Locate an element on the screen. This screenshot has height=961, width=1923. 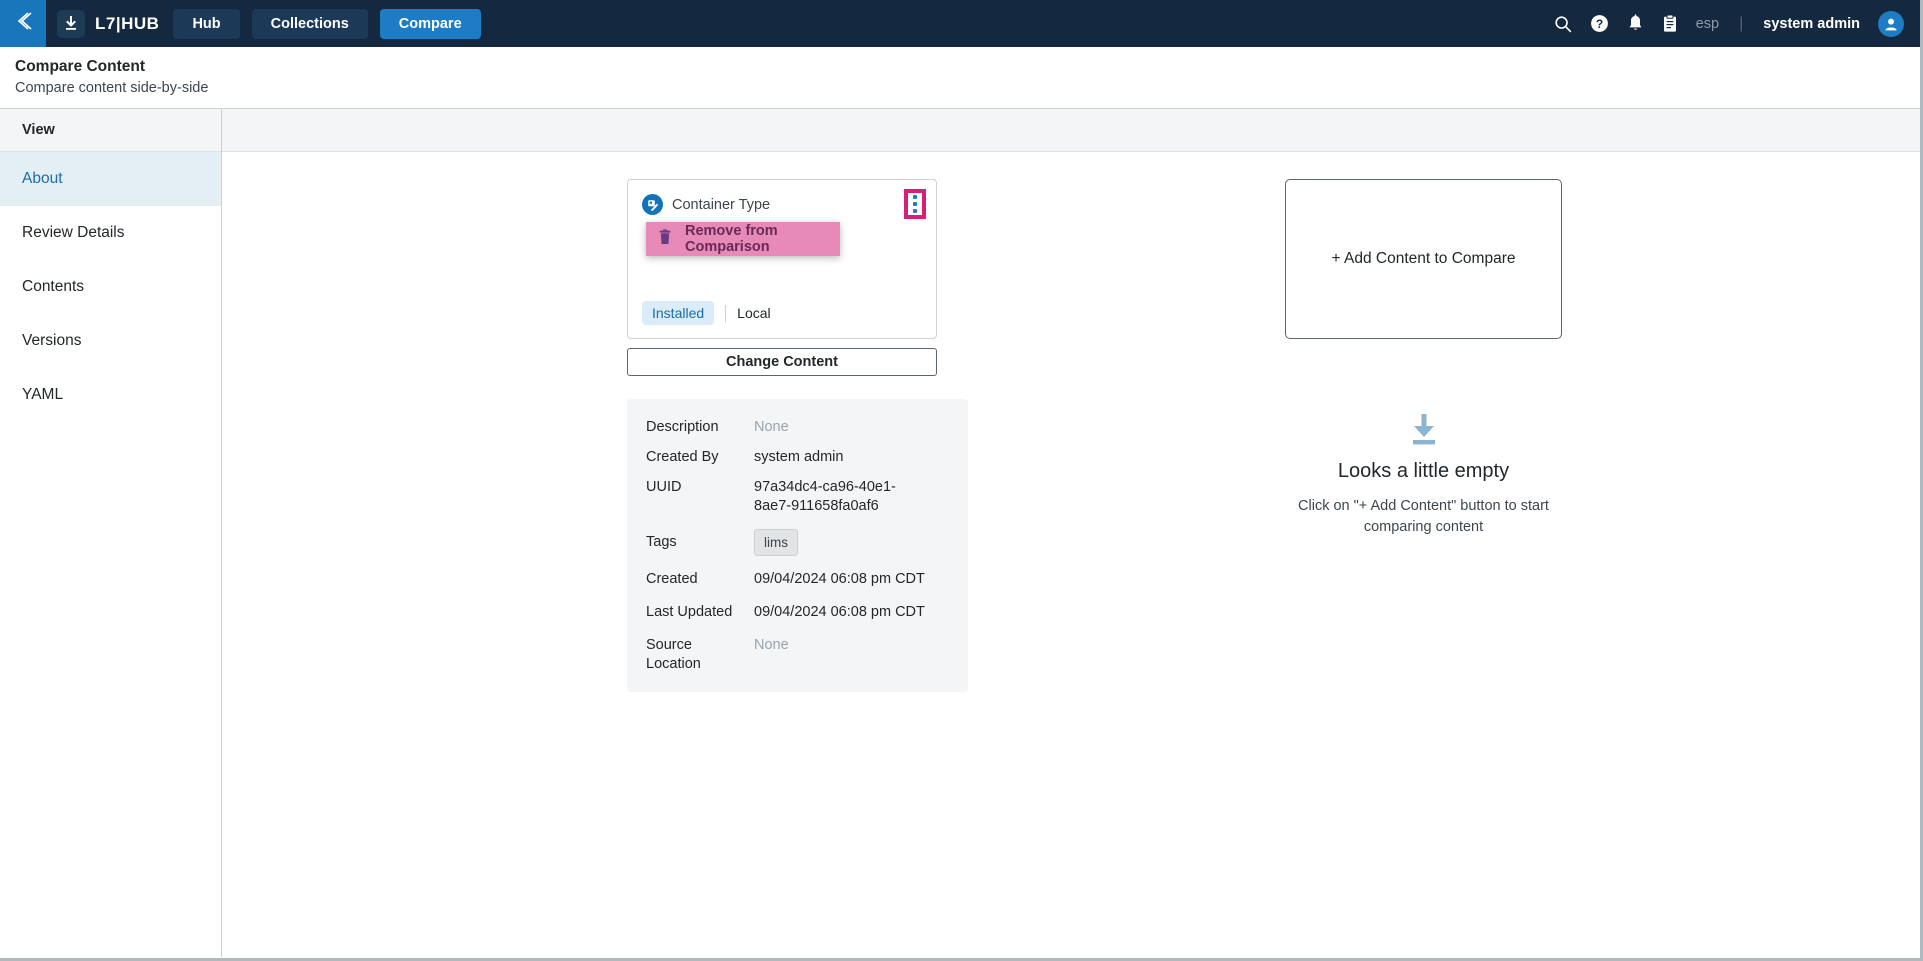
content-card-title: Container Type is located at coordinates (721, 204).